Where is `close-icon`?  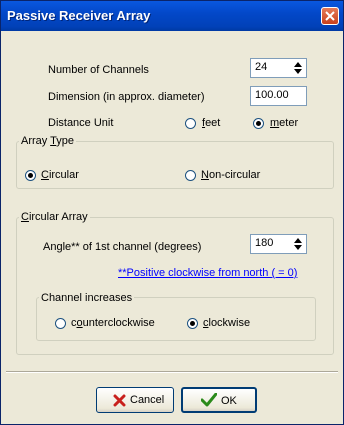 close-icon is located at coordinates (330, 16).